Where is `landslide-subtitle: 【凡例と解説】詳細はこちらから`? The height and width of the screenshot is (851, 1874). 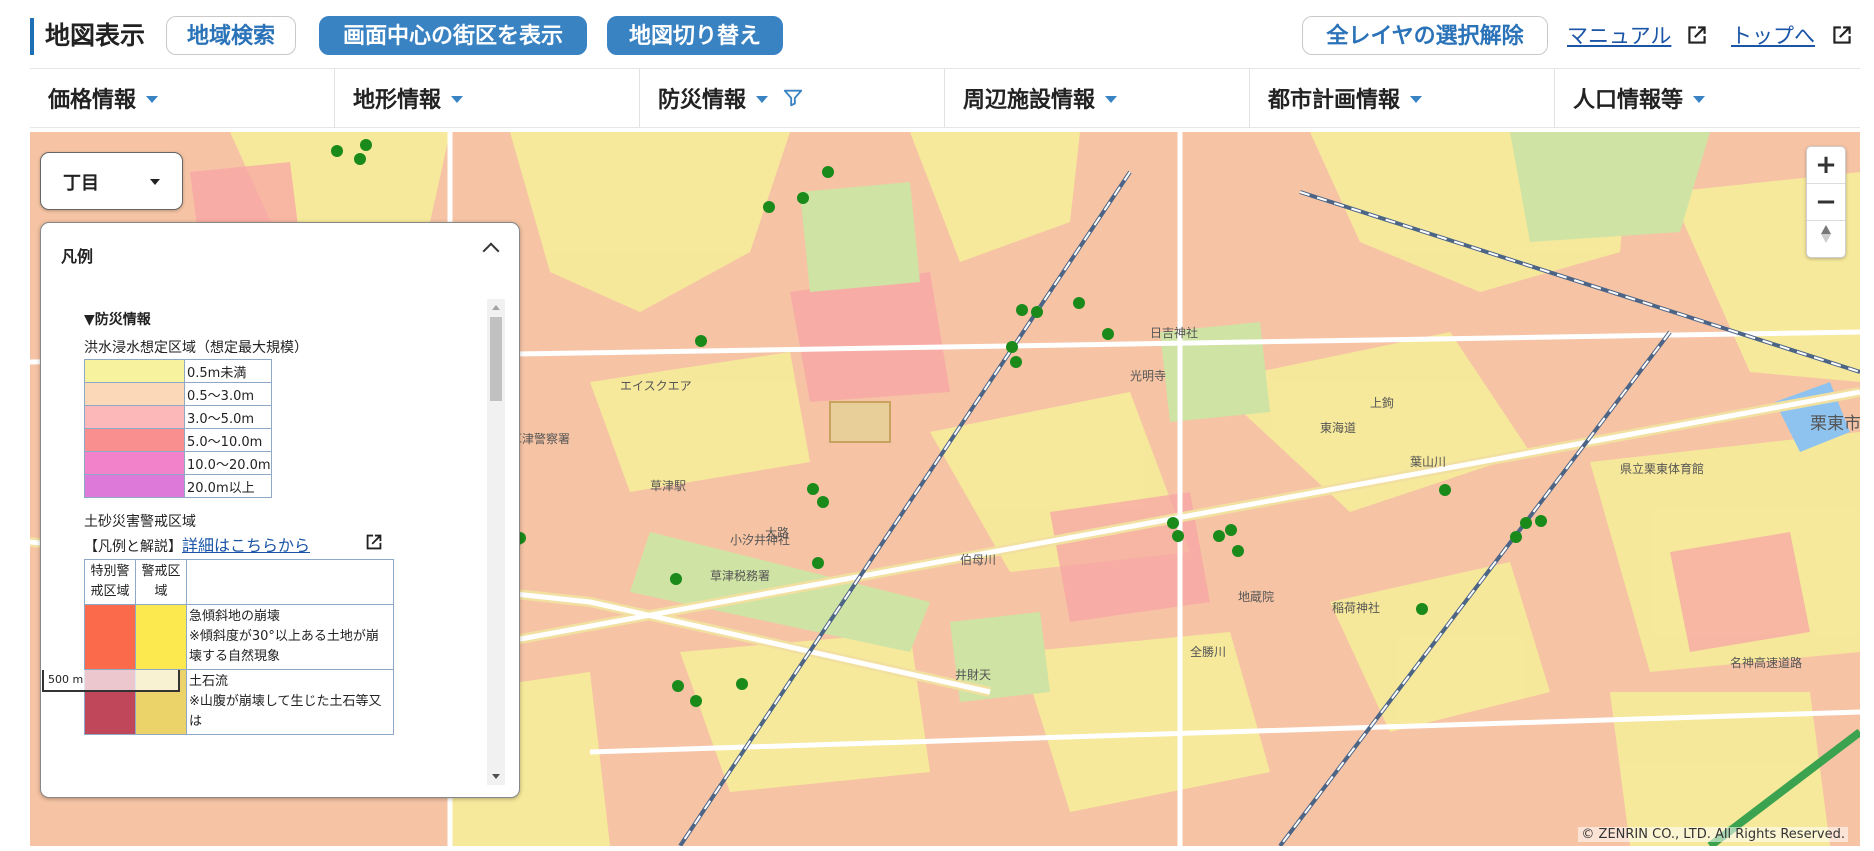
landslide-subtitle: 【凡例と解説】詳細はこちらから is located at coordinates (197, 544).